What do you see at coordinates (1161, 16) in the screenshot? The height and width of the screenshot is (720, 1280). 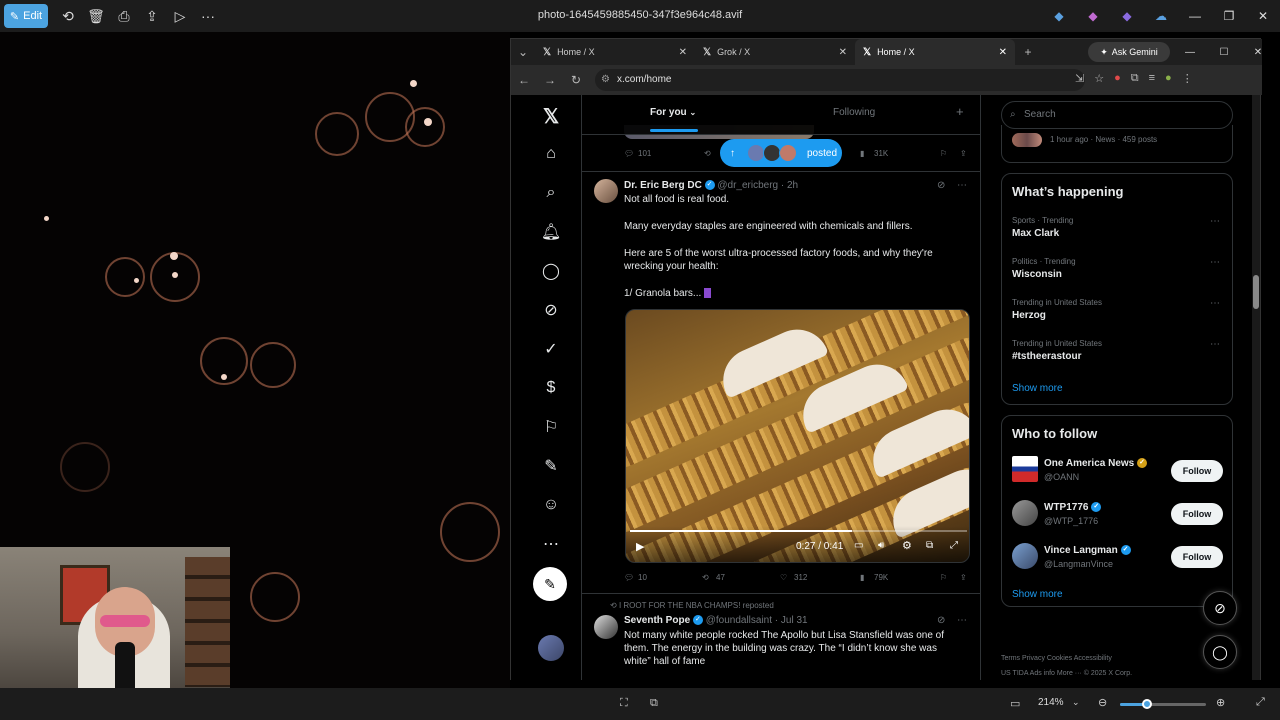 I see `app-icon-4: ☁` at bounding box center [1161, 16].